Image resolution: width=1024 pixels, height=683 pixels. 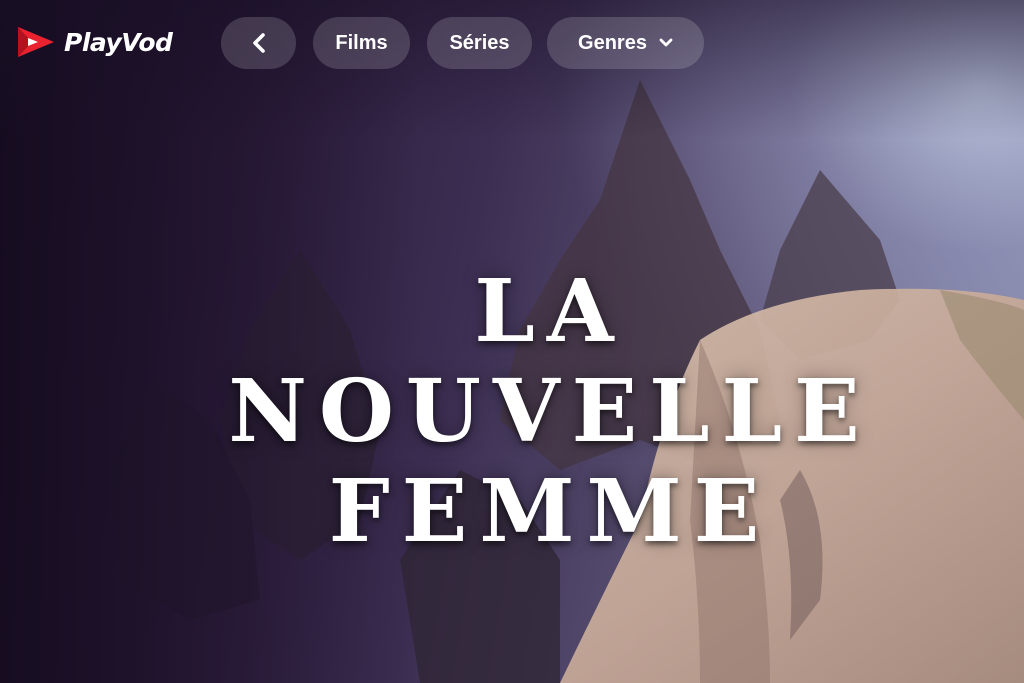 I want to click on chevron-left-icon, so click(x=258, y=43).